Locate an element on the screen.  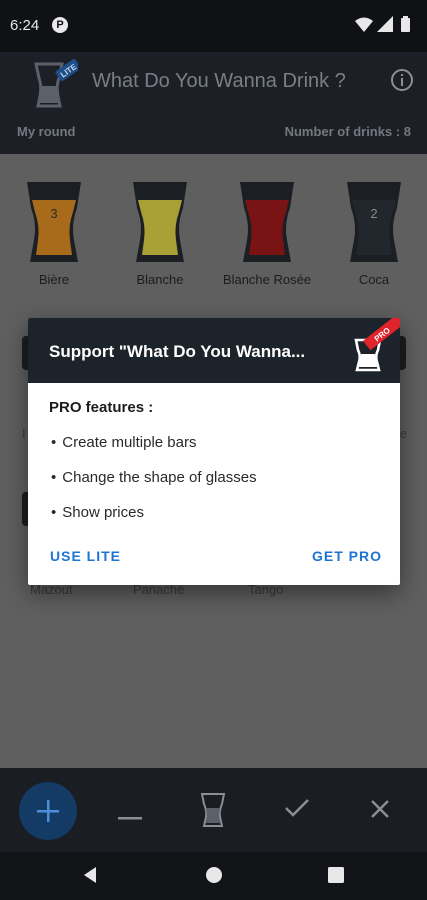
clear-button is located at coordinates (380, 811).